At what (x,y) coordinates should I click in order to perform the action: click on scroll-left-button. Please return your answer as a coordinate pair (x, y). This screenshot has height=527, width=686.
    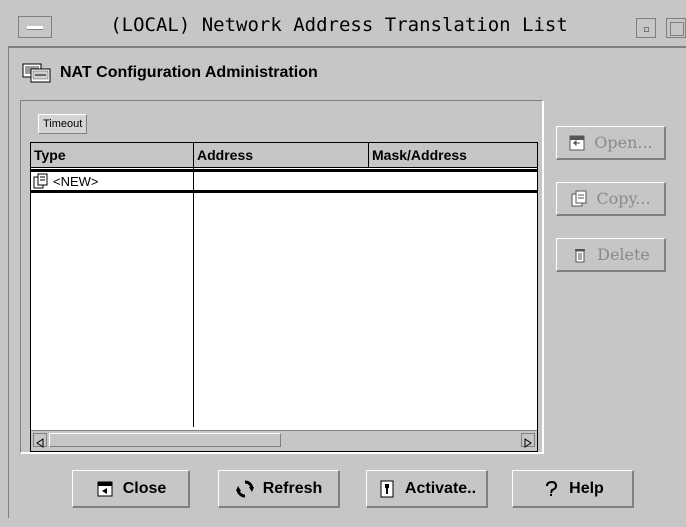
    Looking at the image, I should click on (40, 440).